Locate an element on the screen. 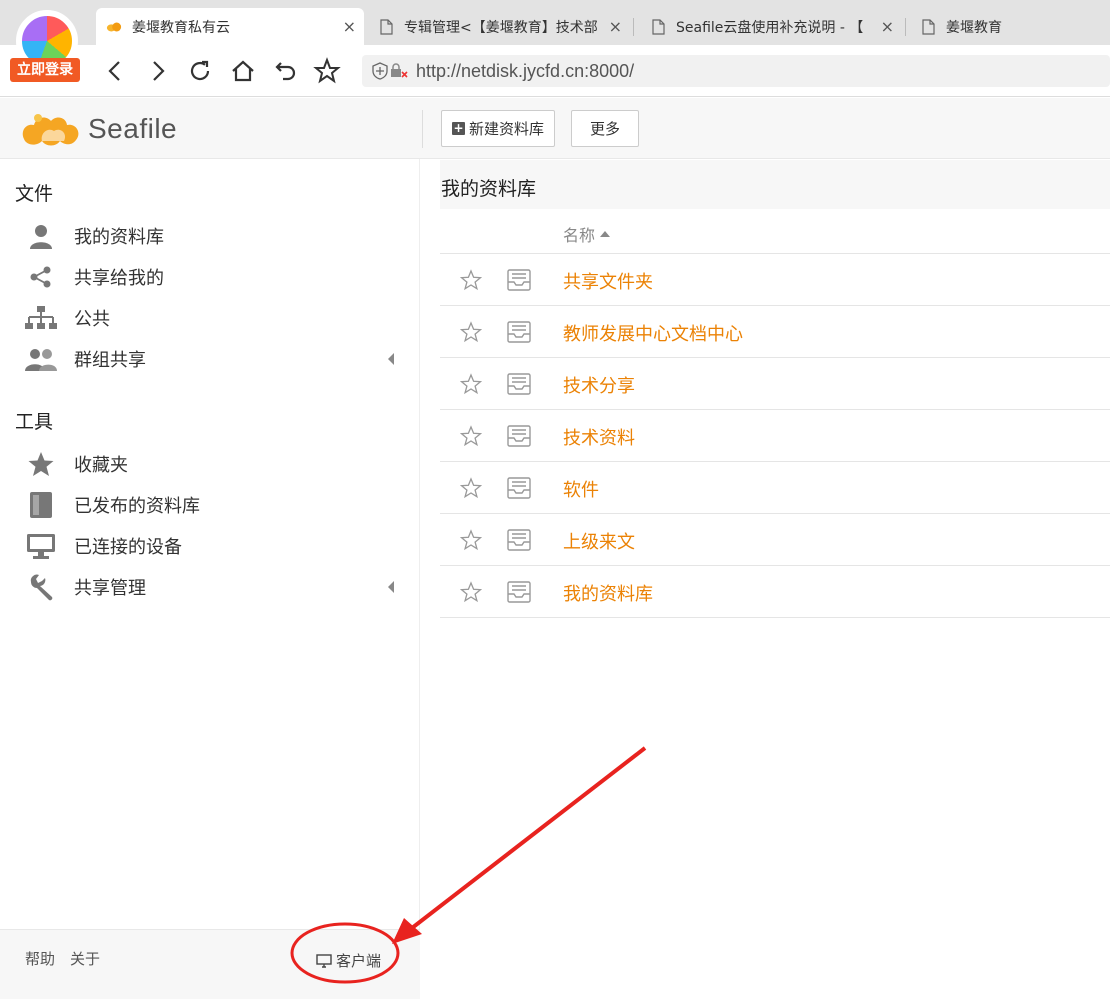 Image resolution: width=1110 pixels, height=999 pixels. reload-icon is located at coordinates (200, 71).